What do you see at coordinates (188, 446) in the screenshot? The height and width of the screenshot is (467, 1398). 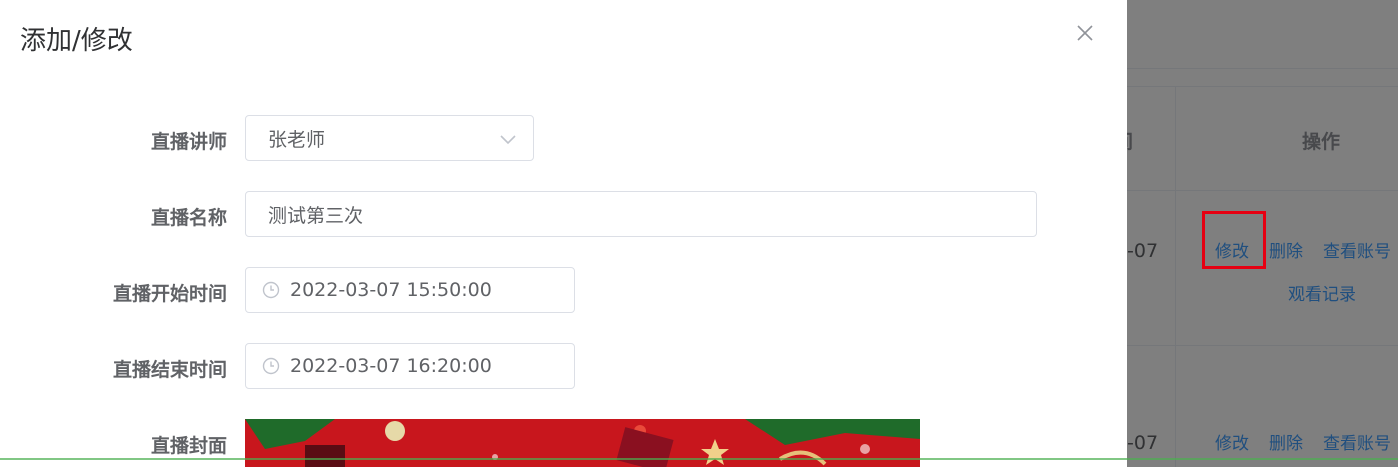 I see `cover-label: 直播封面` at bounding box center [188, 446].